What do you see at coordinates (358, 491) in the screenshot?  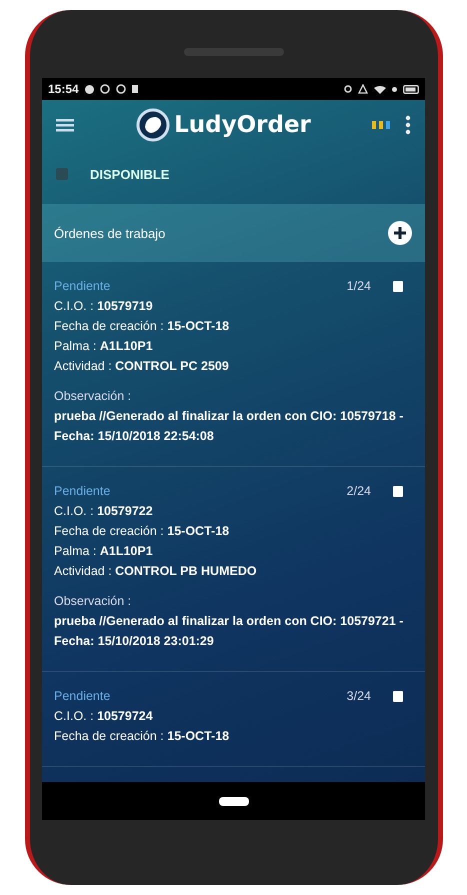 I see `order-count: 2/24` at bounding box center [358, 491].